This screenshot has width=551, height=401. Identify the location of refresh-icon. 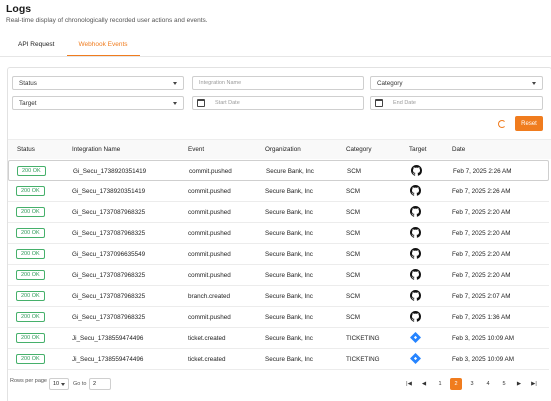
(502, 124).